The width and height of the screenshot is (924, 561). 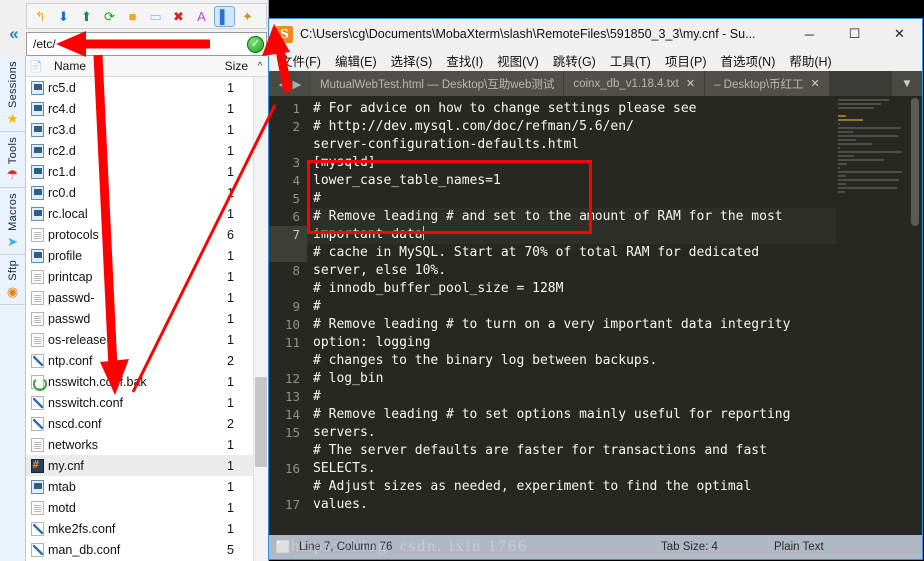 What do you see at coordinates (12, 222) in the screenshot?
I see `sidebar-tab-macros: Macros ➤` at bounding box center [12, 222].